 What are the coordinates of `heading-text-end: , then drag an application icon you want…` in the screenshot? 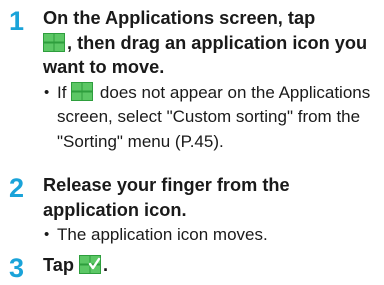 It's located at (205, 55).